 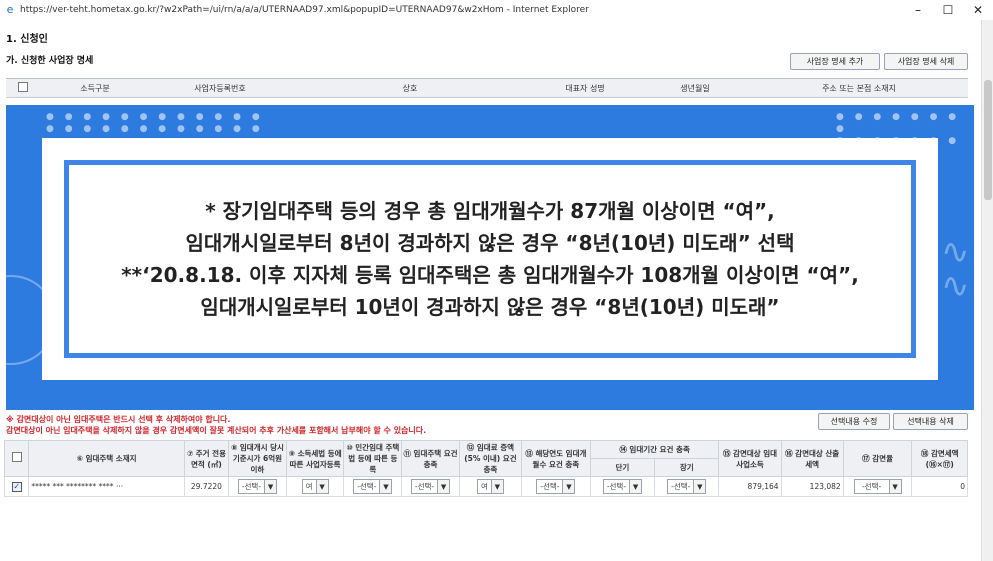 What do you see at coordinates (622, 486) in the screenshot?
I see `short-term-select: -선택- ▼` at bounding box center [622, 486].